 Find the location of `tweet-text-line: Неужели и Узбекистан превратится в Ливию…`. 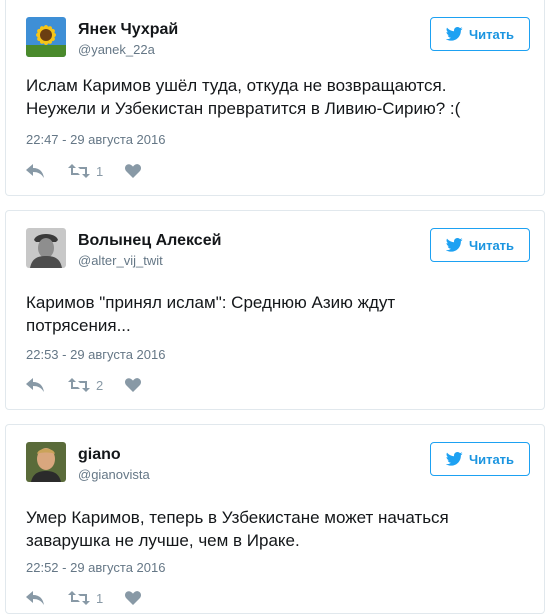

tweet-text-line: Неужели и Узбекистан превратится в Ливию… is located at coordinates (243, 108).